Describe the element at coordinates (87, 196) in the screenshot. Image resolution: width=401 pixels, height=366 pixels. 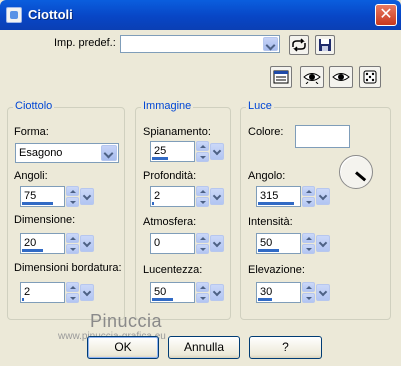
I see `angoli-slider-button` at that location.